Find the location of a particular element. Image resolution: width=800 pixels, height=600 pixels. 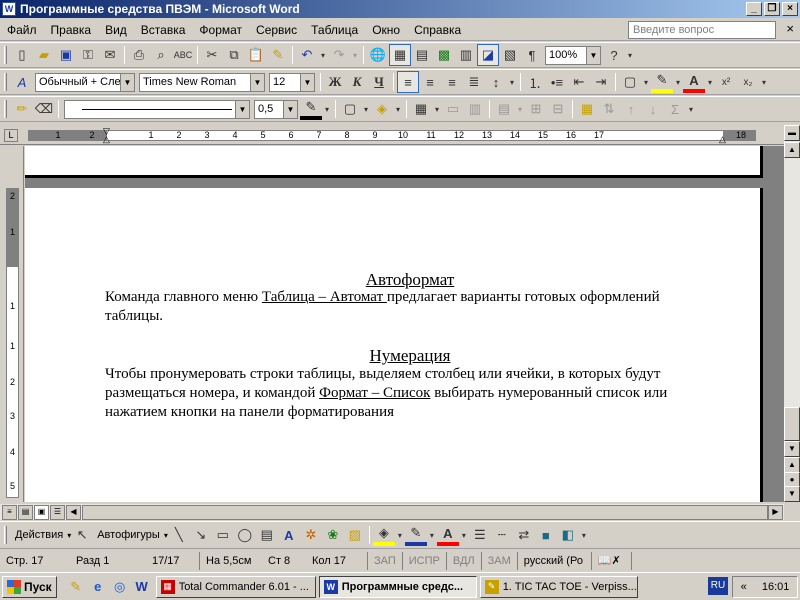

horizontal-scrollbar: ≡ ▤ ▣ ☰ ◀ ▶ is located at coordinates (392, 511).